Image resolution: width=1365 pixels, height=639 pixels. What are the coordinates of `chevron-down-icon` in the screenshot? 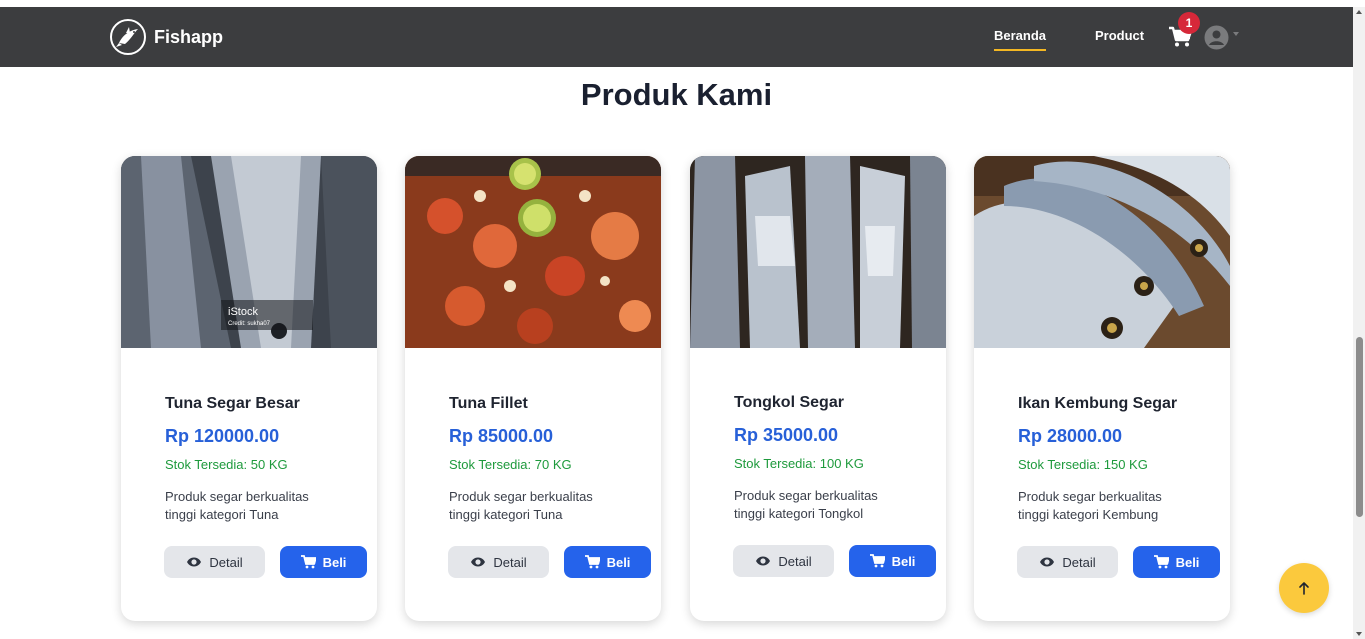 It's located at (1236, 34).